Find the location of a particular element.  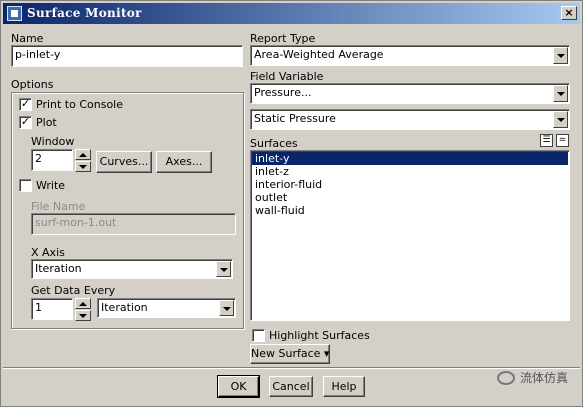

write-checkbox is located at coordinates (25, 185).